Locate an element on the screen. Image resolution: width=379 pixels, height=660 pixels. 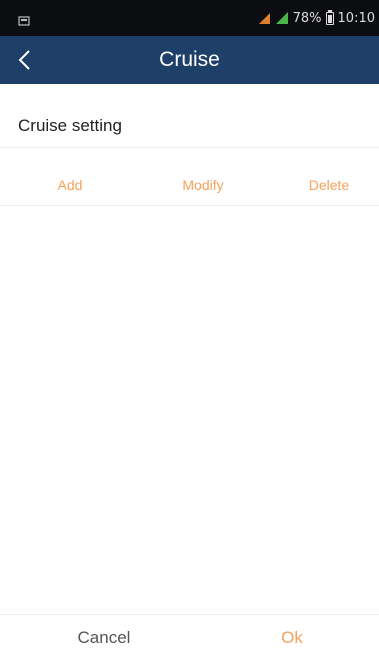
clock: 10:10 is located at coordinates (356, 18).